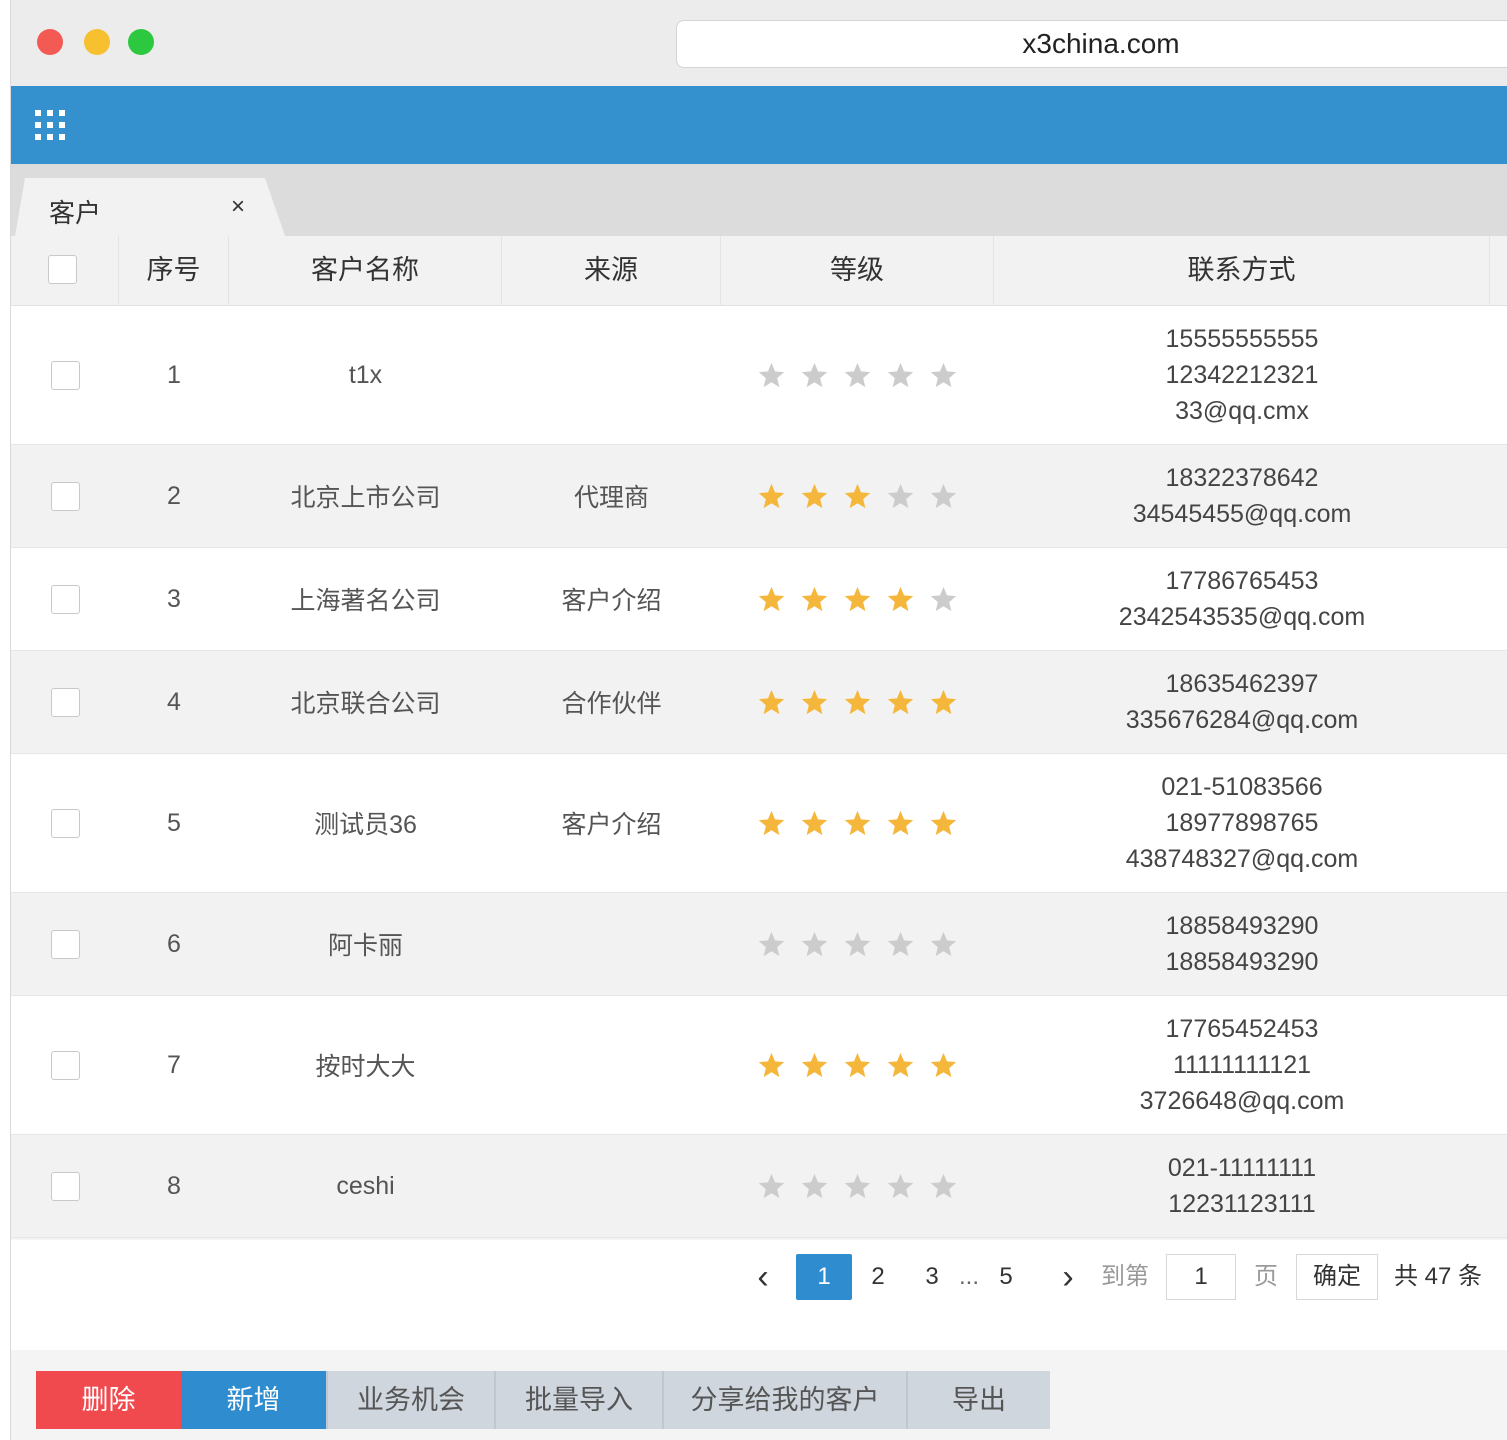 The width and height of the screenshot is (1507, 1440). What do you see at coordinates (784, 1400) in the screenshot?
I see `shared-customers-button: 分享给我的客户` at bounding box center [784, 1400].